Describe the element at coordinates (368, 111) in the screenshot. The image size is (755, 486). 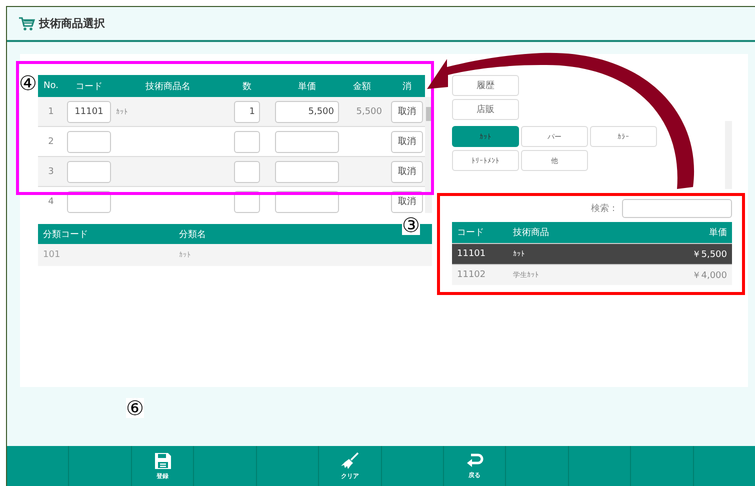
I see `table-cell-text: 5,500` at that location.